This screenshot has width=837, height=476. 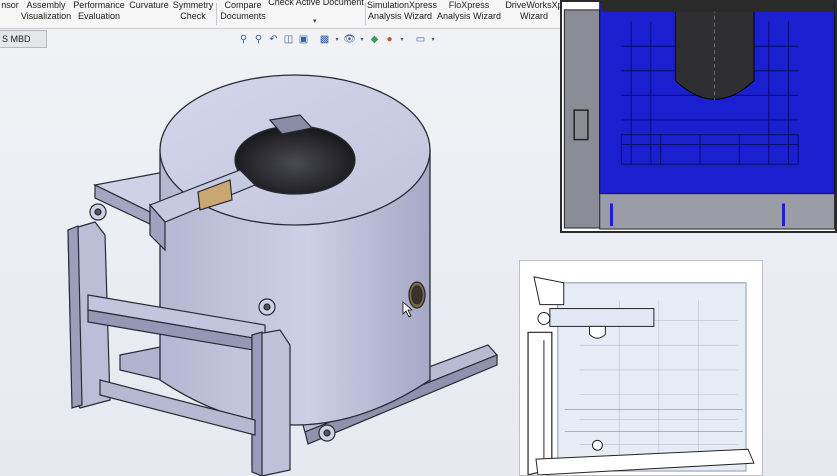 I want to click on section-view-icon: ◫, so click(x=288, y=39).